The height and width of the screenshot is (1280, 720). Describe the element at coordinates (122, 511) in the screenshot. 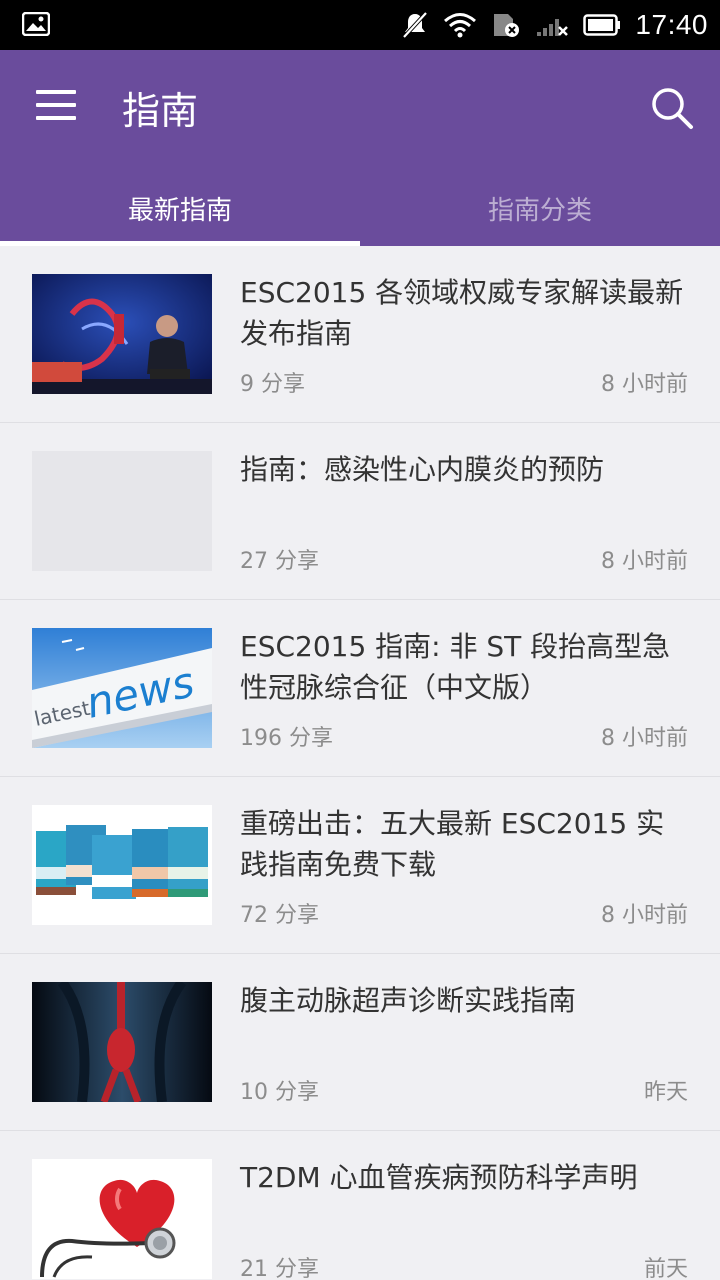

I see `placeholder-image` at that location.